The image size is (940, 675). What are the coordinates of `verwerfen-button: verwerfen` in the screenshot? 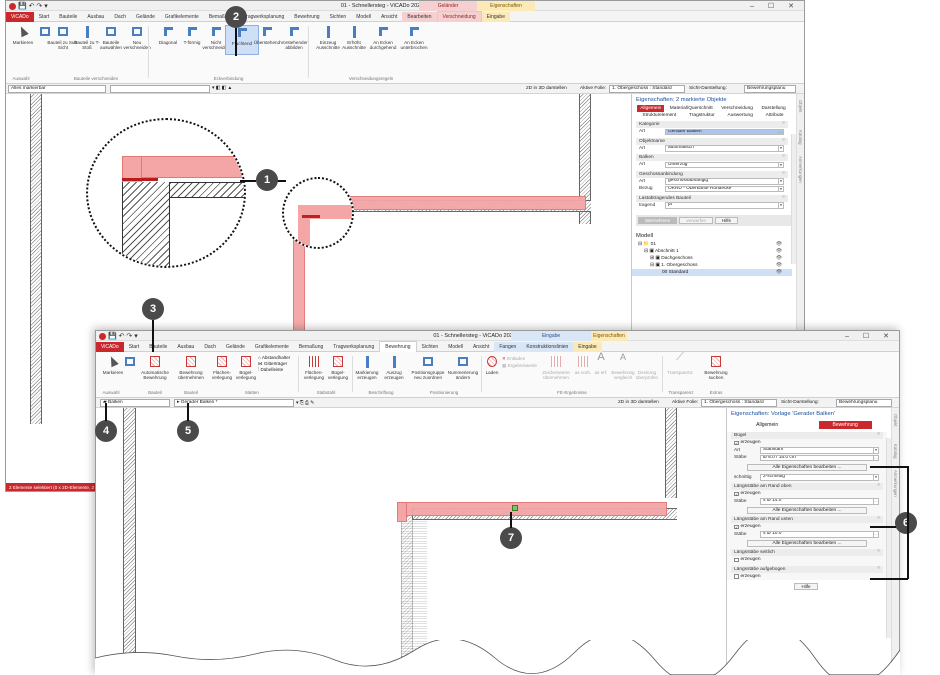 It's located at (696, 220).